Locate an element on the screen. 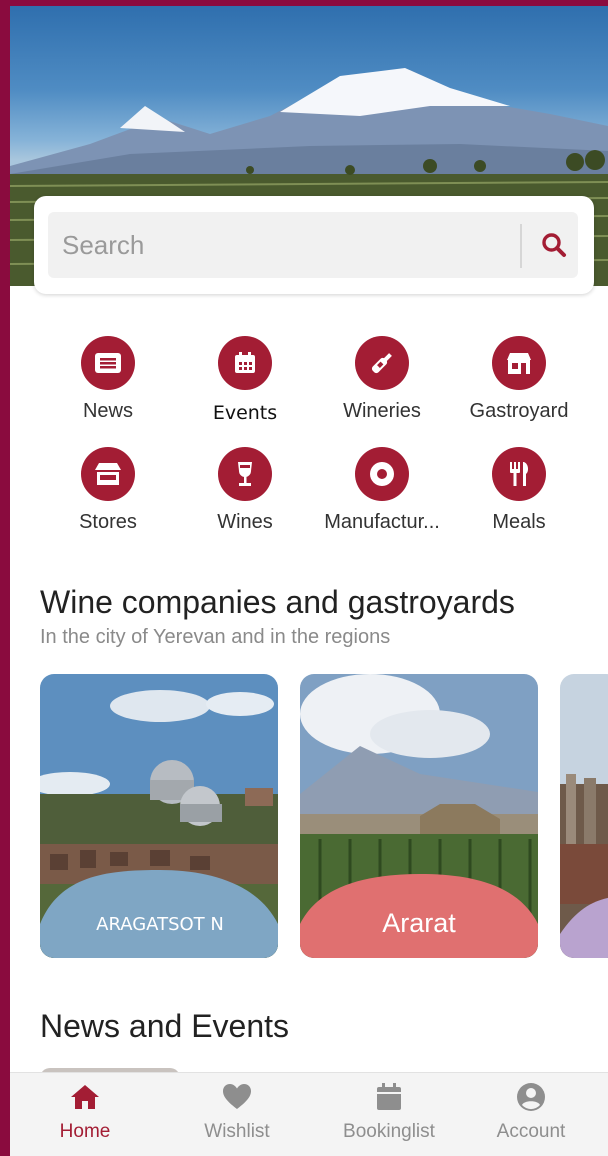  gastroyard-icon is located at coordinates (519, 363).